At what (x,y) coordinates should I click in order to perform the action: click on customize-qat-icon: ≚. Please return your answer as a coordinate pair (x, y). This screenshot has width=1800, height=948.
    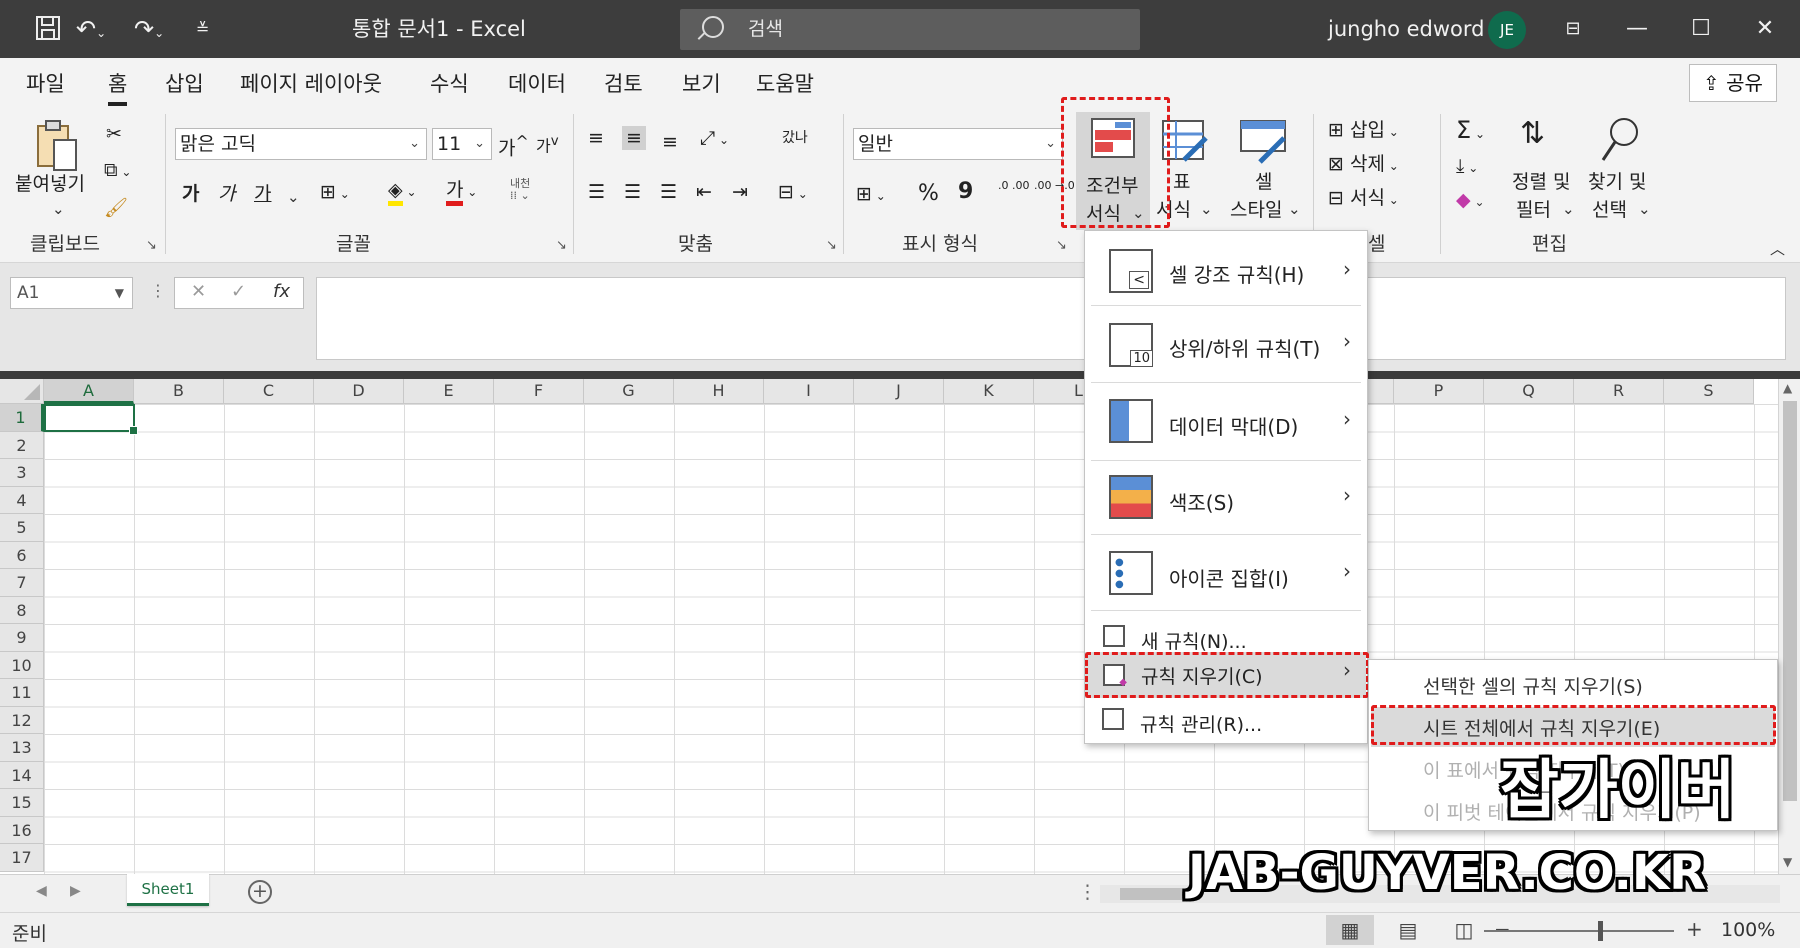
    Looking at the image, I should click on (202, 29).